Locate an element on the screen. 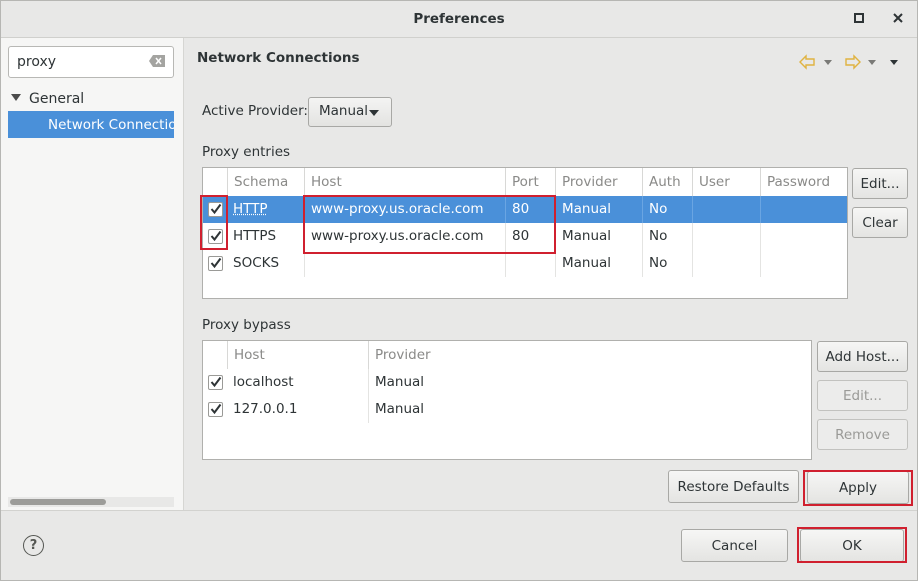  tree-item-general: General is located at coordinates (47, 101).